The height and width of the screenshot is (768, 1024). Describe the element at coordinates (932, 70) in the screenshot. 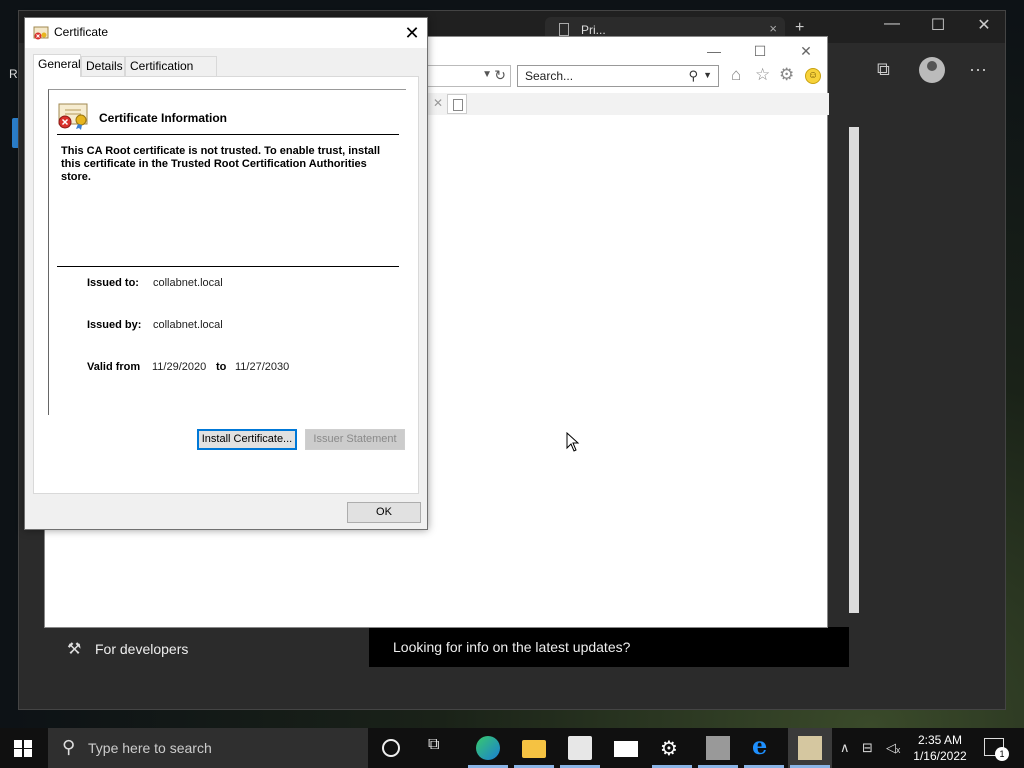

I see `profile-avatar` at that location.